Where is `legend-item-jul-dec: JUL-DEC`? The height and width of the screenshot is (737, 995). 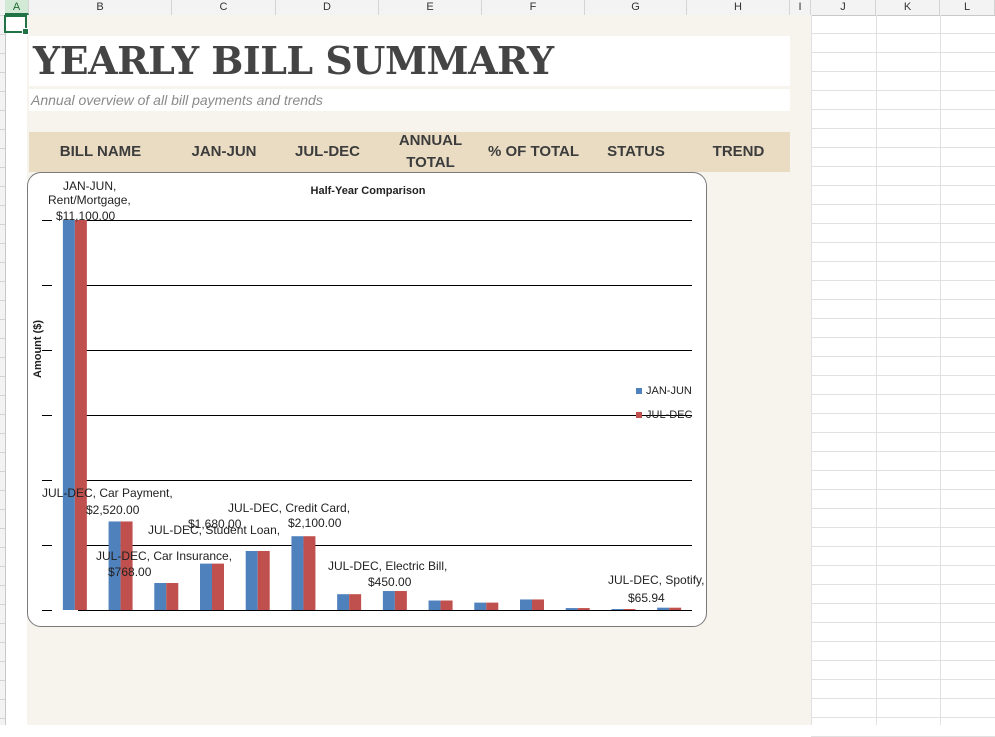 legend-item-jul-dec: JUL-DEC is located at coordinates (664, 415).